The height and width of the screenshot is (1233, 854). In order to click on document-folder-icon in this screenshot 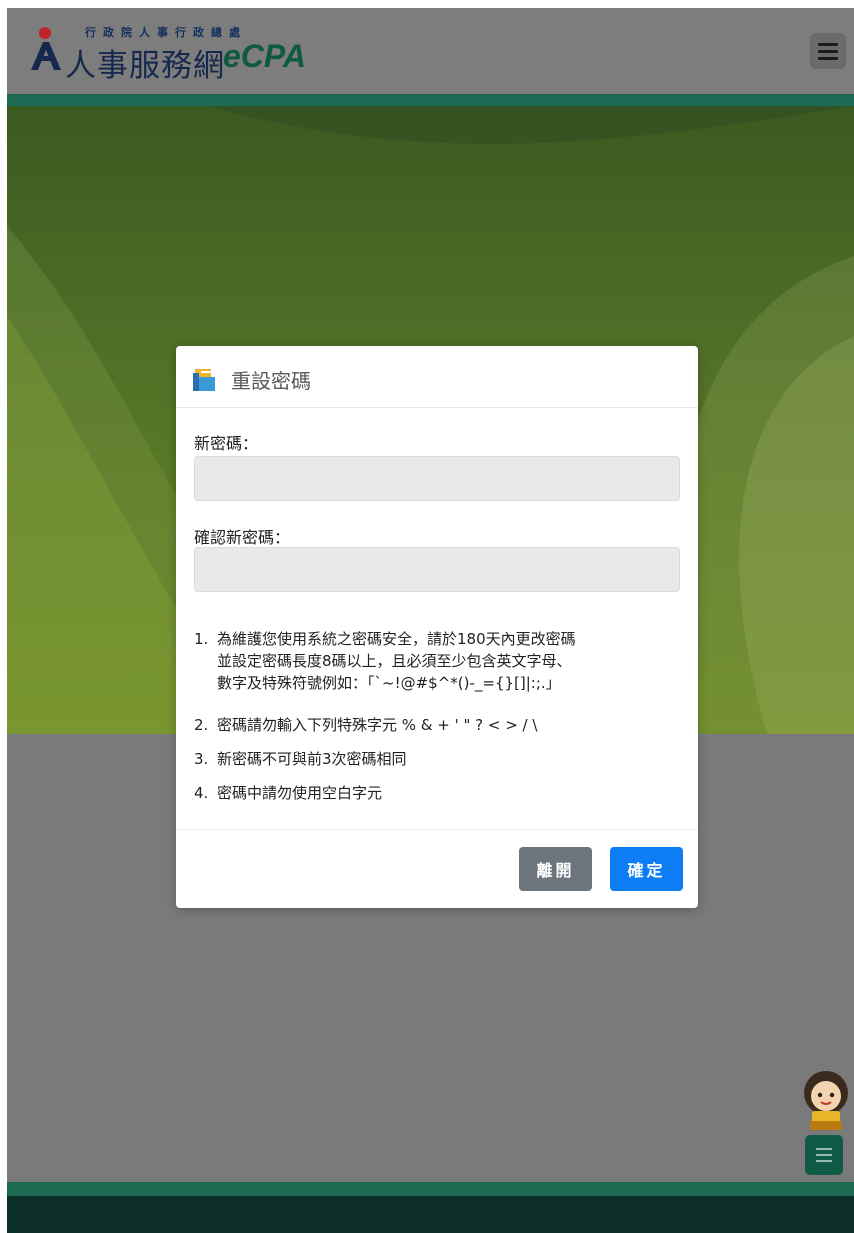, I will do `click(204, 380)`.